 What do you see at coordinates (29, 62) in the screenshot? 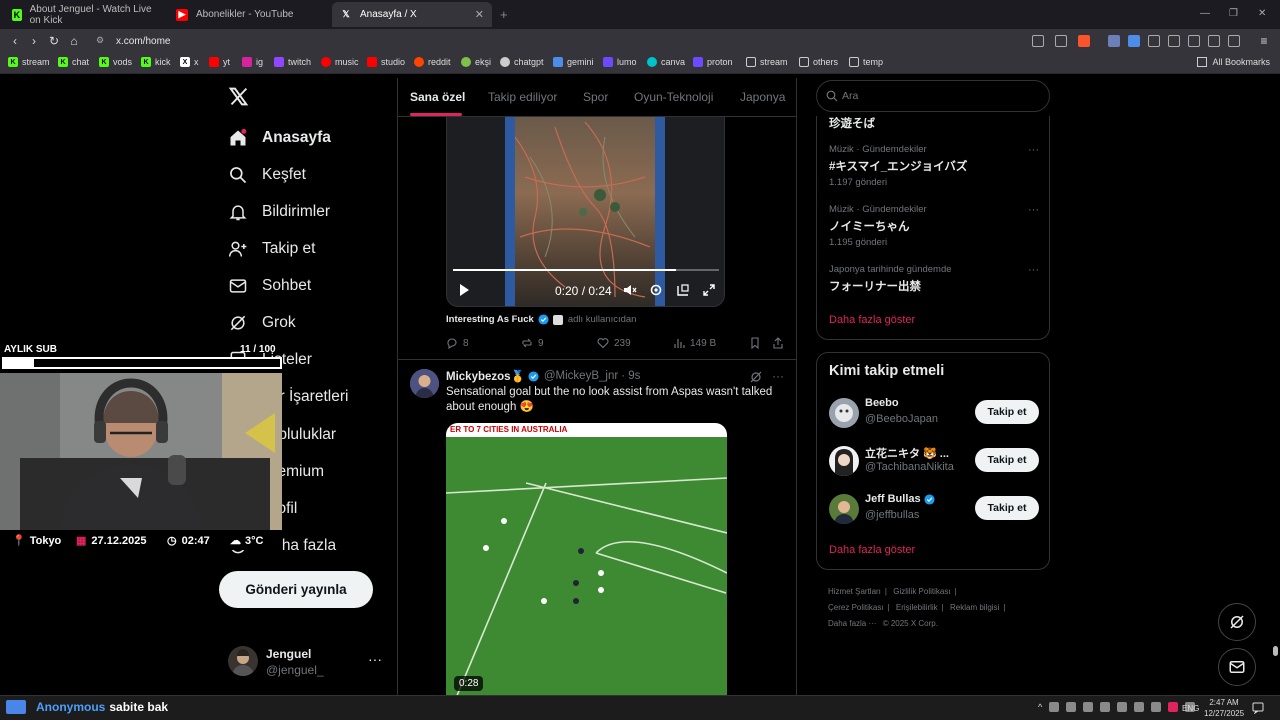
I see `bookmark-item: Kstream` at bounding box center [29, 62].